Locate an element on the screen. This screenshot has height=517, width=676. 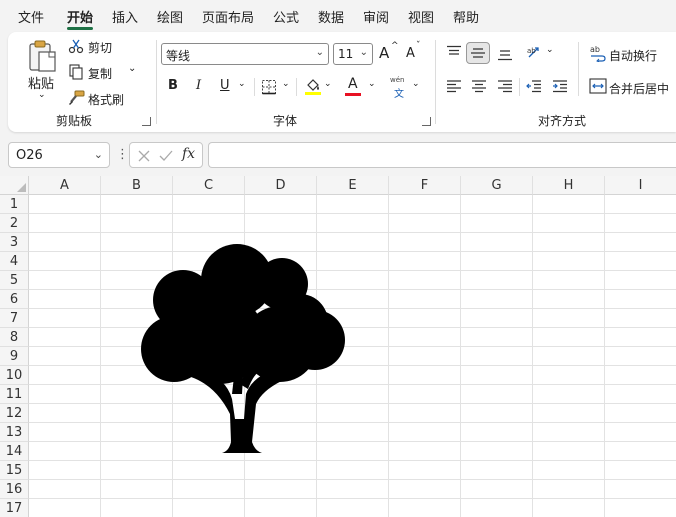
phonetic-guide-top: wén is located at coordinates (397, 80).